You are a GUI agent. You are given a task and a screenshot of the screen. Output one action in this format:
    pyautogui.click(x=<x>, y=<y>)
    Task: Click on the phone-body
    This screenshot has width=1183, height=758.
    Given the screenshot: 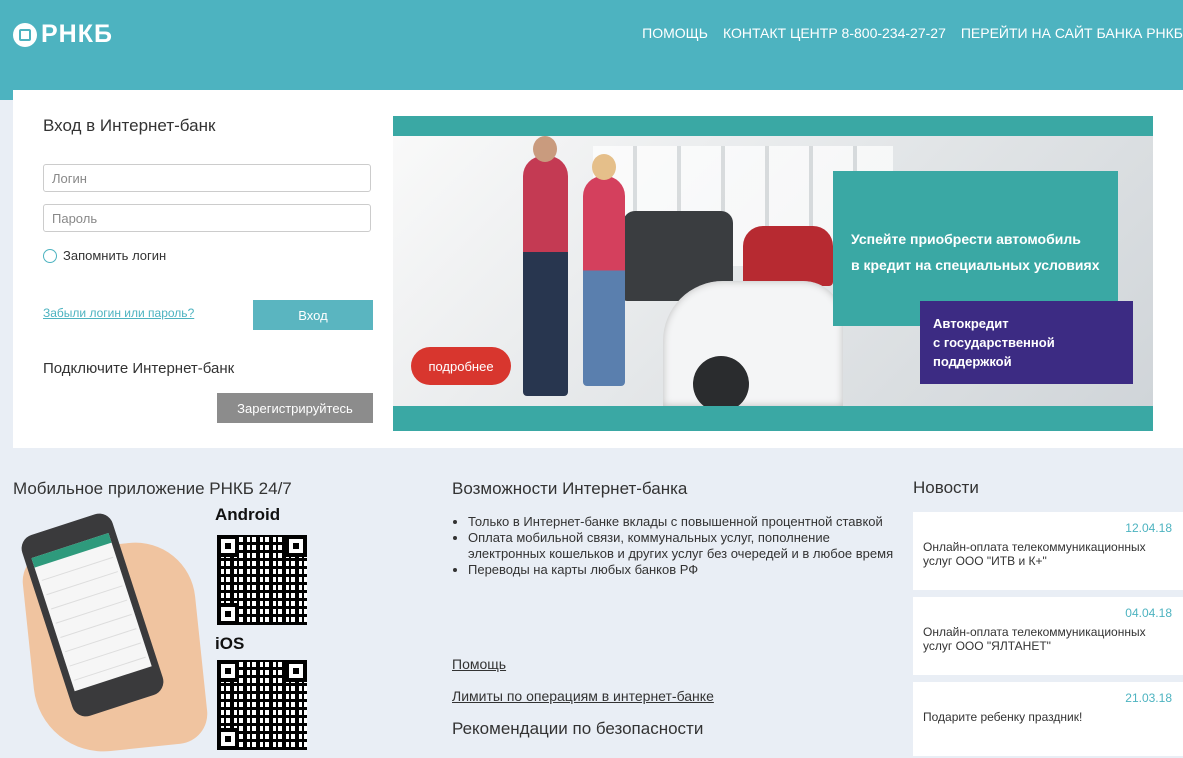 What is the action you would take?
    pyautogui.click(x=92, y=615)
    